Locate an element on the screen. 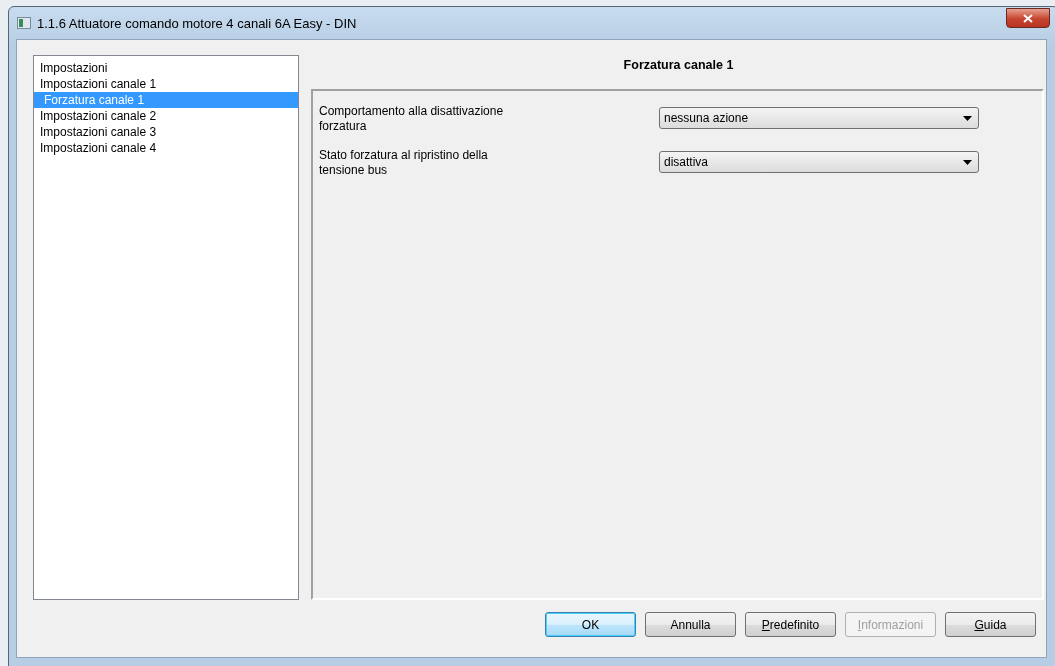 The image size is (1055, 666). window-icon is located at coordinates (24, 23).